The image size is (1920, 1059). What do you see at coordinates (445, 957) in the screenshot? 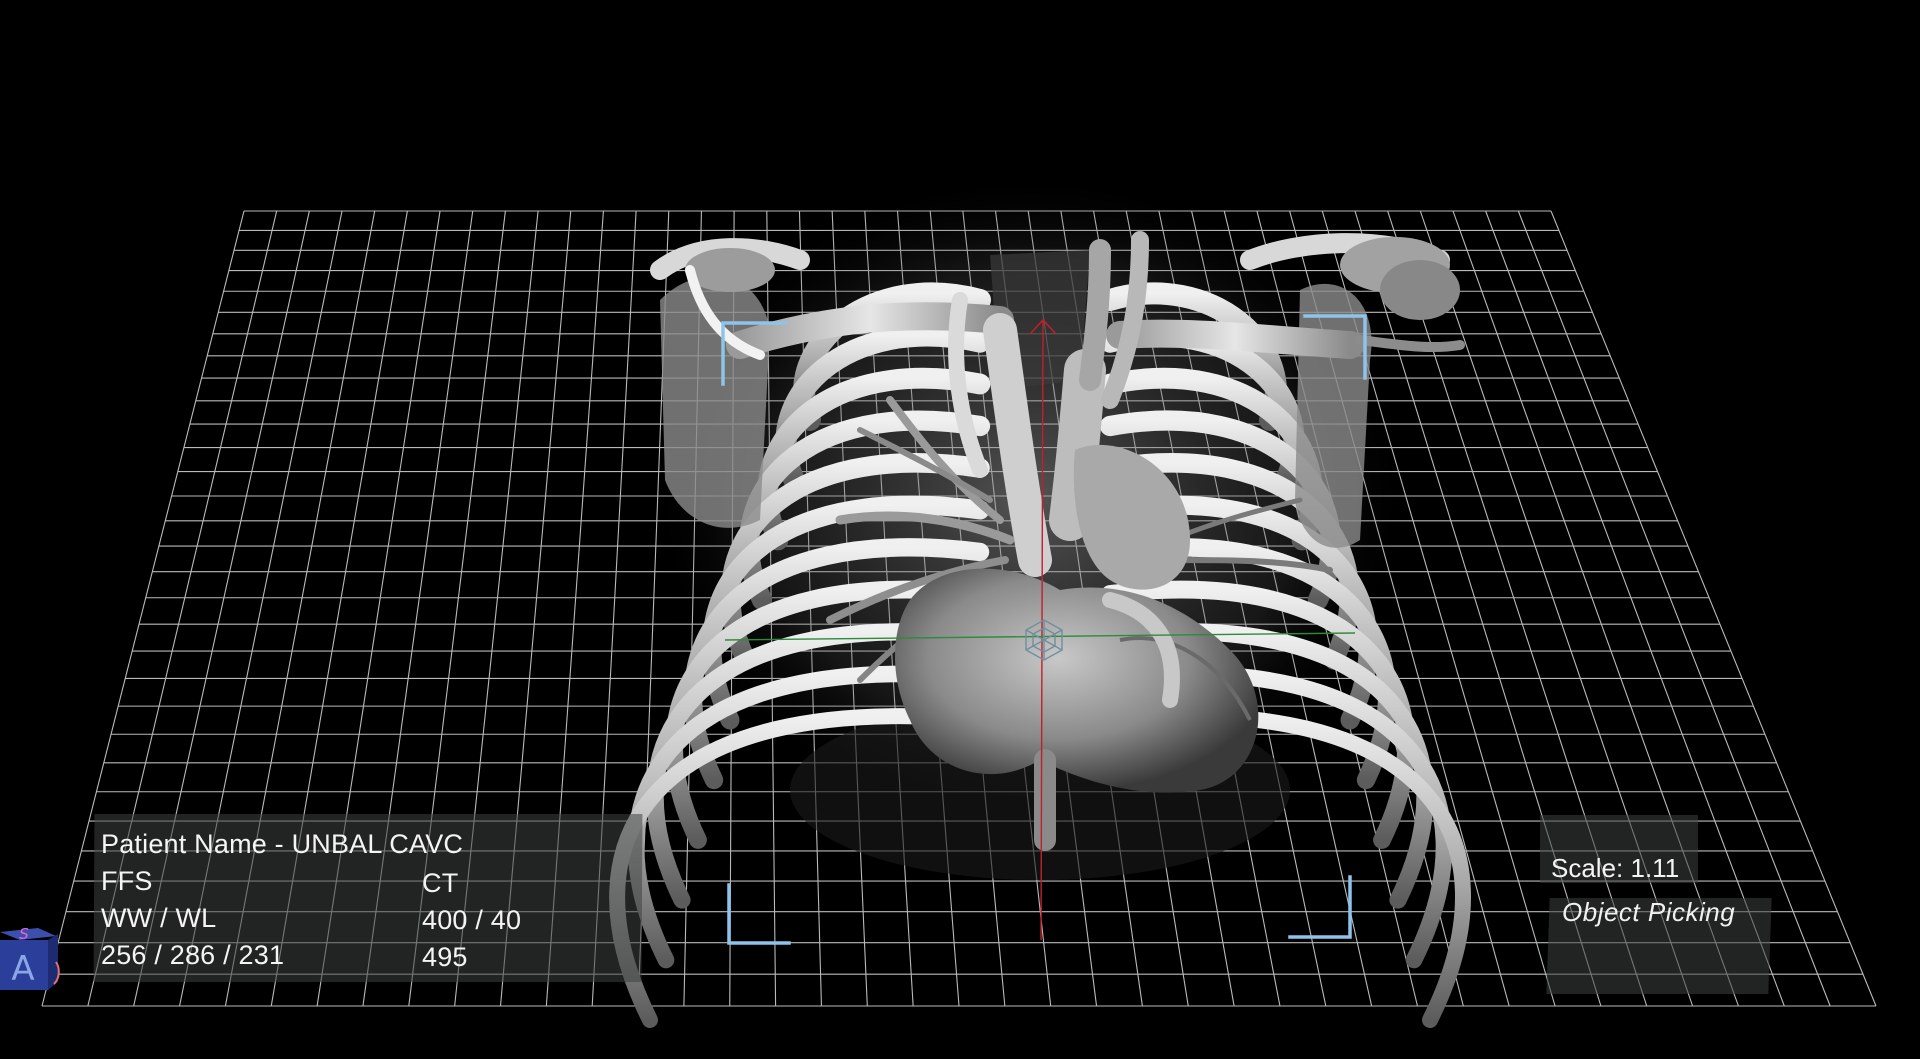
I see `slice-count-text: 495` at bounding box center [445, 957].